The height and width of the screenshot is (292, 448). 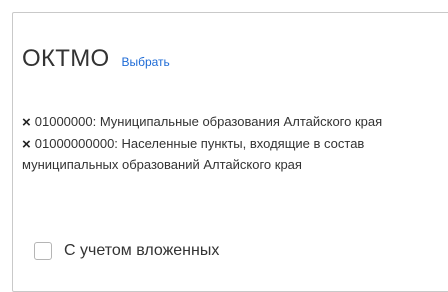 What do you see at coordinates (66, 58) in the screenshot?
I see `oktmo-title: ОКТМО` at bounding box center [66, 58].